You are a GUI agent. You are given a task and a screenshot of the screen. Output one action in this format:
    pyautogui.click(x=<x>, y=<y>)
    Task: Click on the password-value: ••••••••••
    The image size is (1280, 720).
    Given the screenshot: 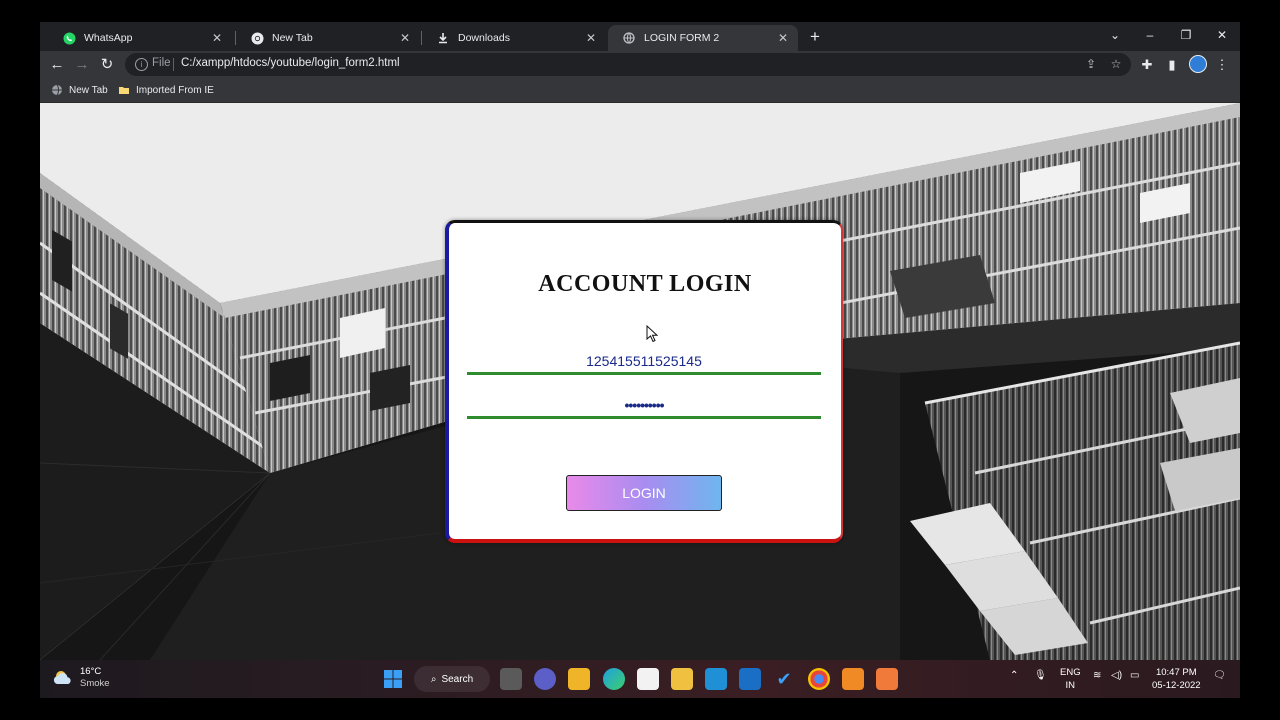 What is the action you would take?
    pyautogui.click(x=644, y=405)
    